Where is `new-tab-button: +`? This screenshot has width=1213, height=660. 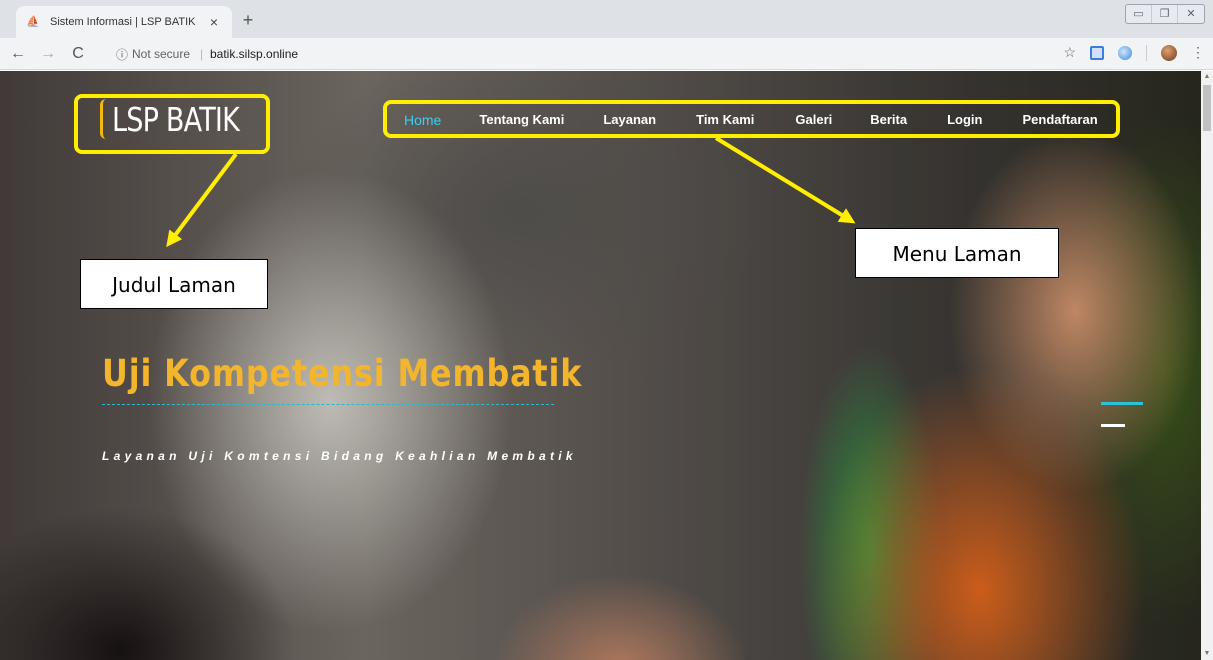
new-tab-button: + is located at coordinates (248, 20).